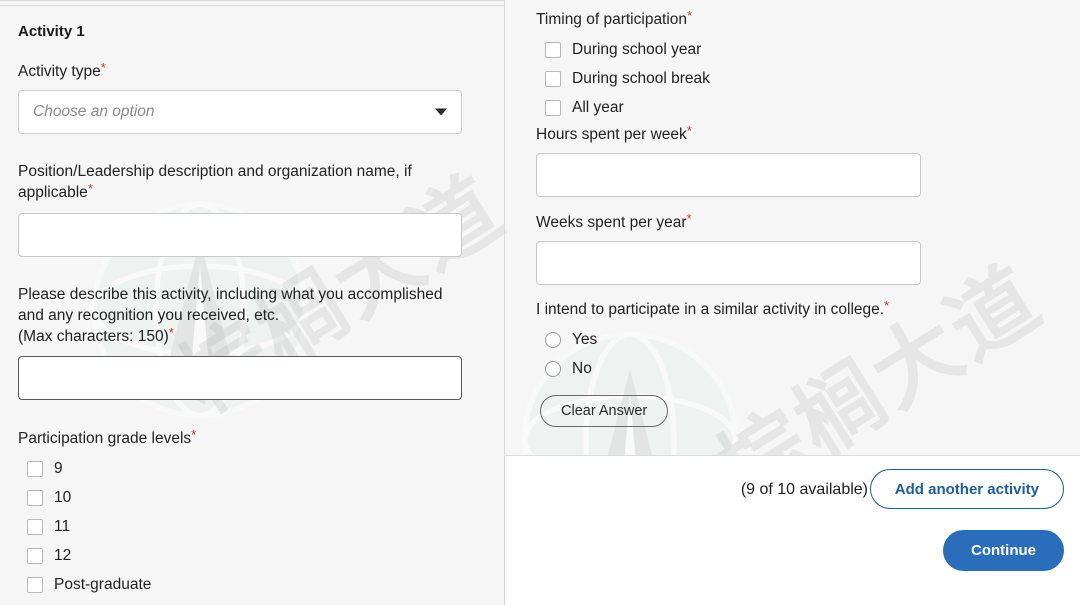 This screenshot has height=605, width=1080. What do you see at coordinates (637, 49) in the screenshot?
I see `timing-option-label: During school year` at bounding box center [637, 49].